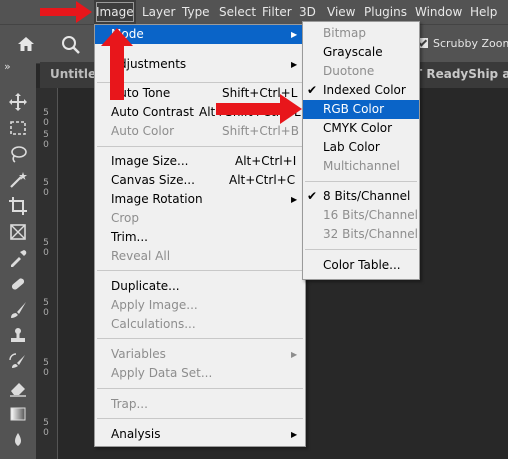 This screenshot has height=459, width=508. I want to click on menu-item-indexed-color: ✔ Indexed Color, so click(361, 90).